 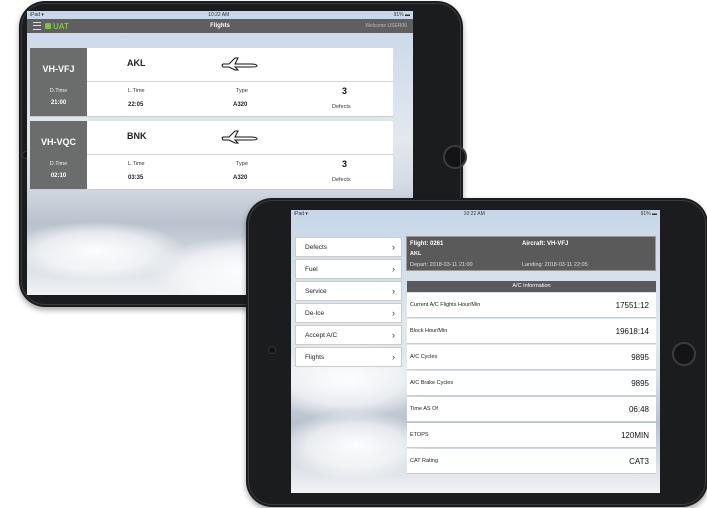 I want to click on camera-icon, so click(x=272, y=350).